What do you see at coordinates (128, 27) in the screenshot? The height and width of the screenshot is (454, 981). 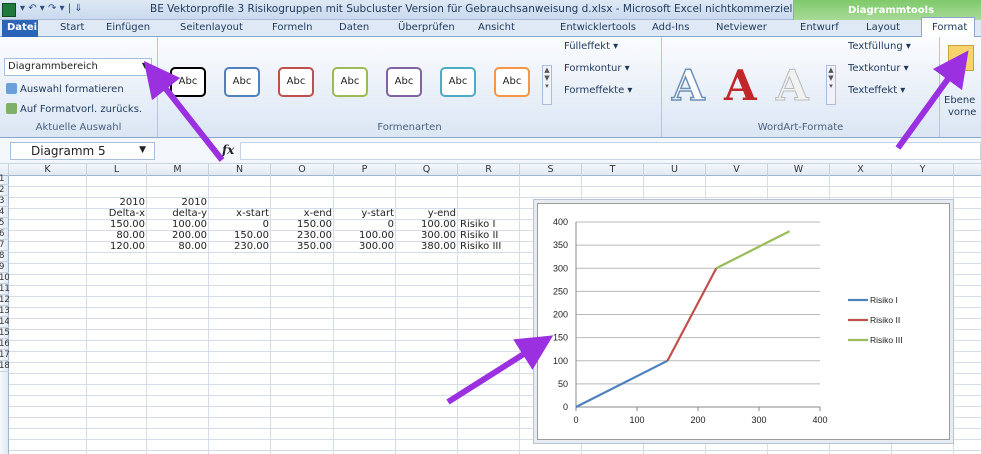 I see `tab-einfuegen: Einfügen` at bounding box center [128, 27].